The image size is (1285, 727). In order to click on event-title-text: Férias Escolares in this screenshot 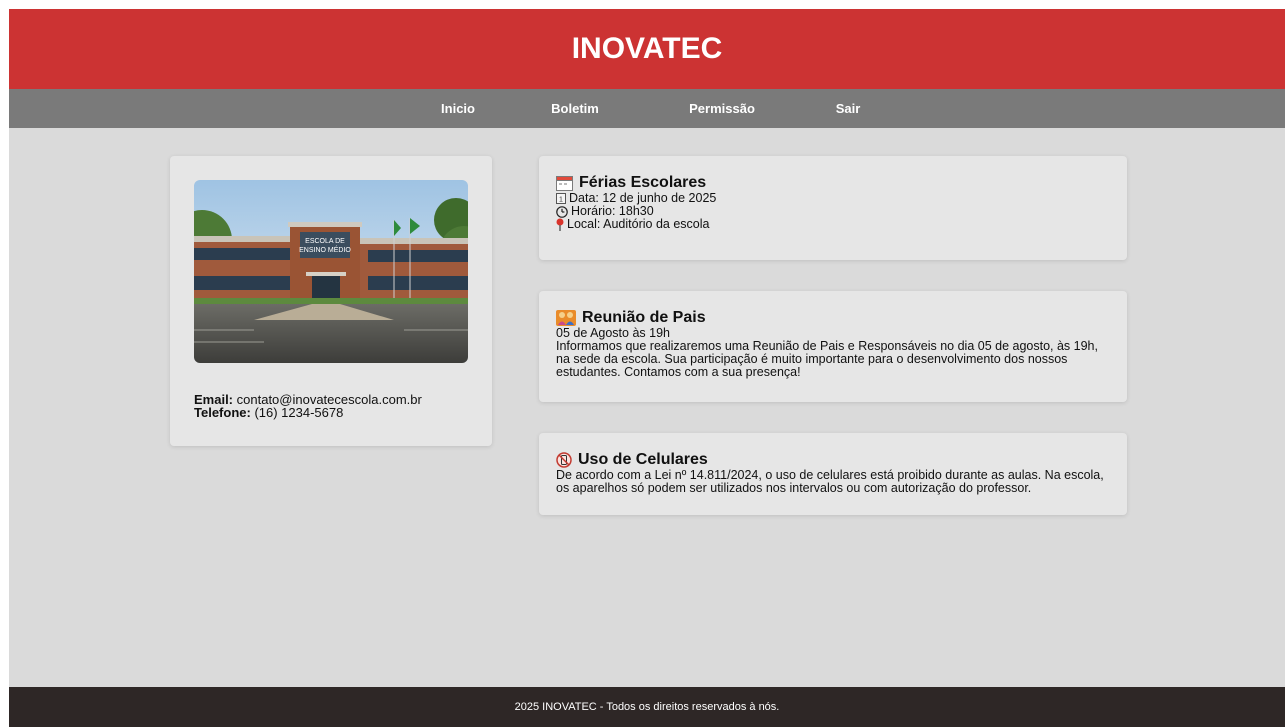, I will do `click(643, 182)`.